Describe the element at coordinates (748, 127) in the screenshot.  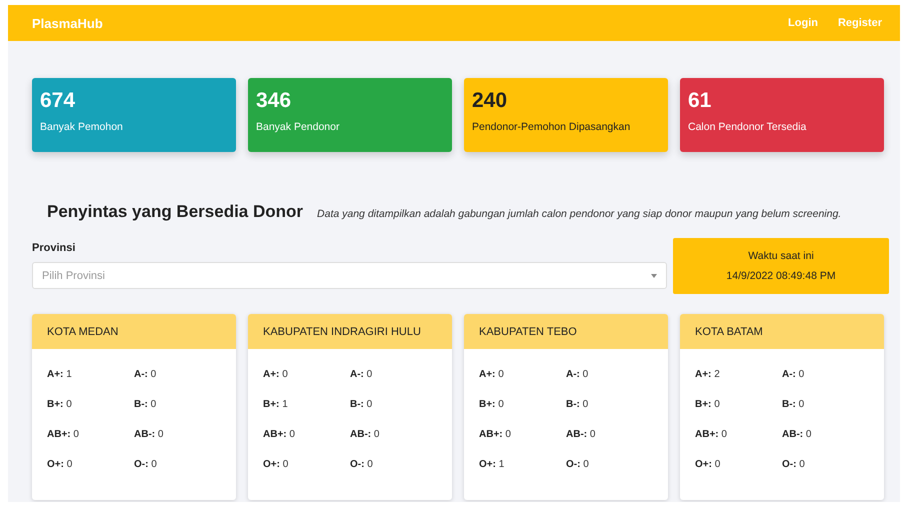
I see `stat-label: Calon Pendonor Tersedia` at that location.